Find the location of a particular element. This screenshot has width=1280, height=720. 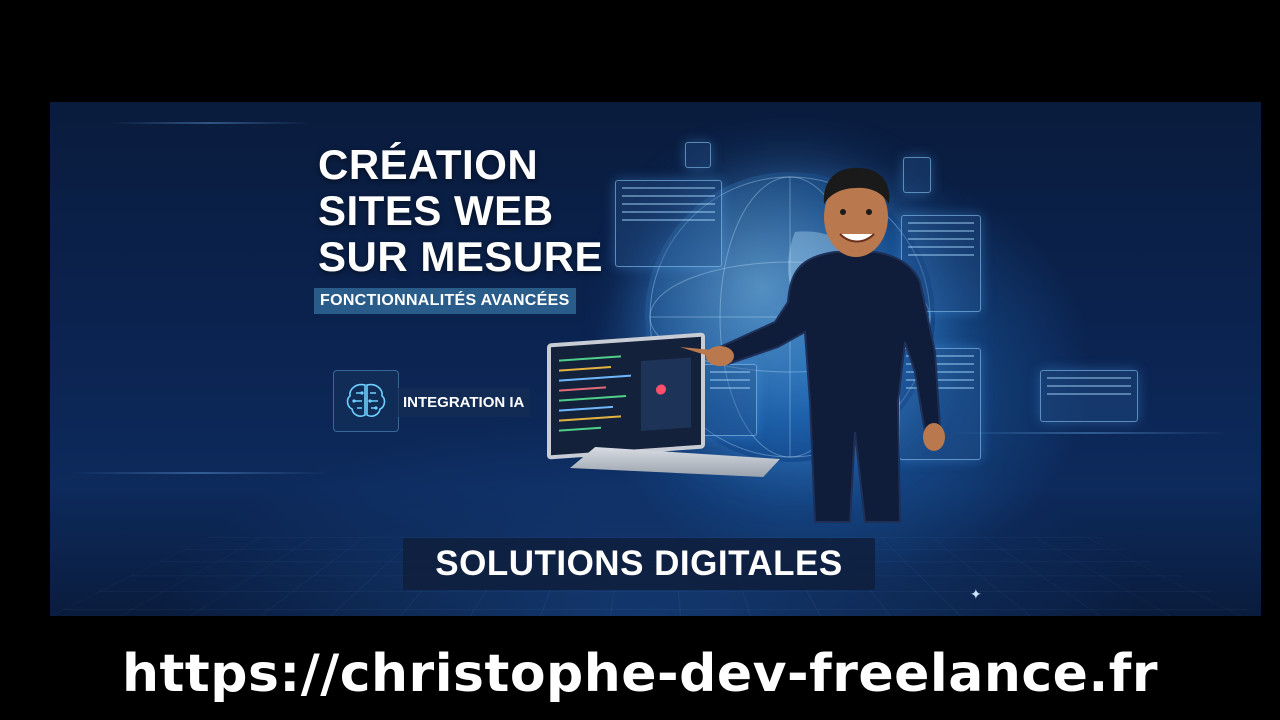

developer-character is located at coordinates (812, 345).